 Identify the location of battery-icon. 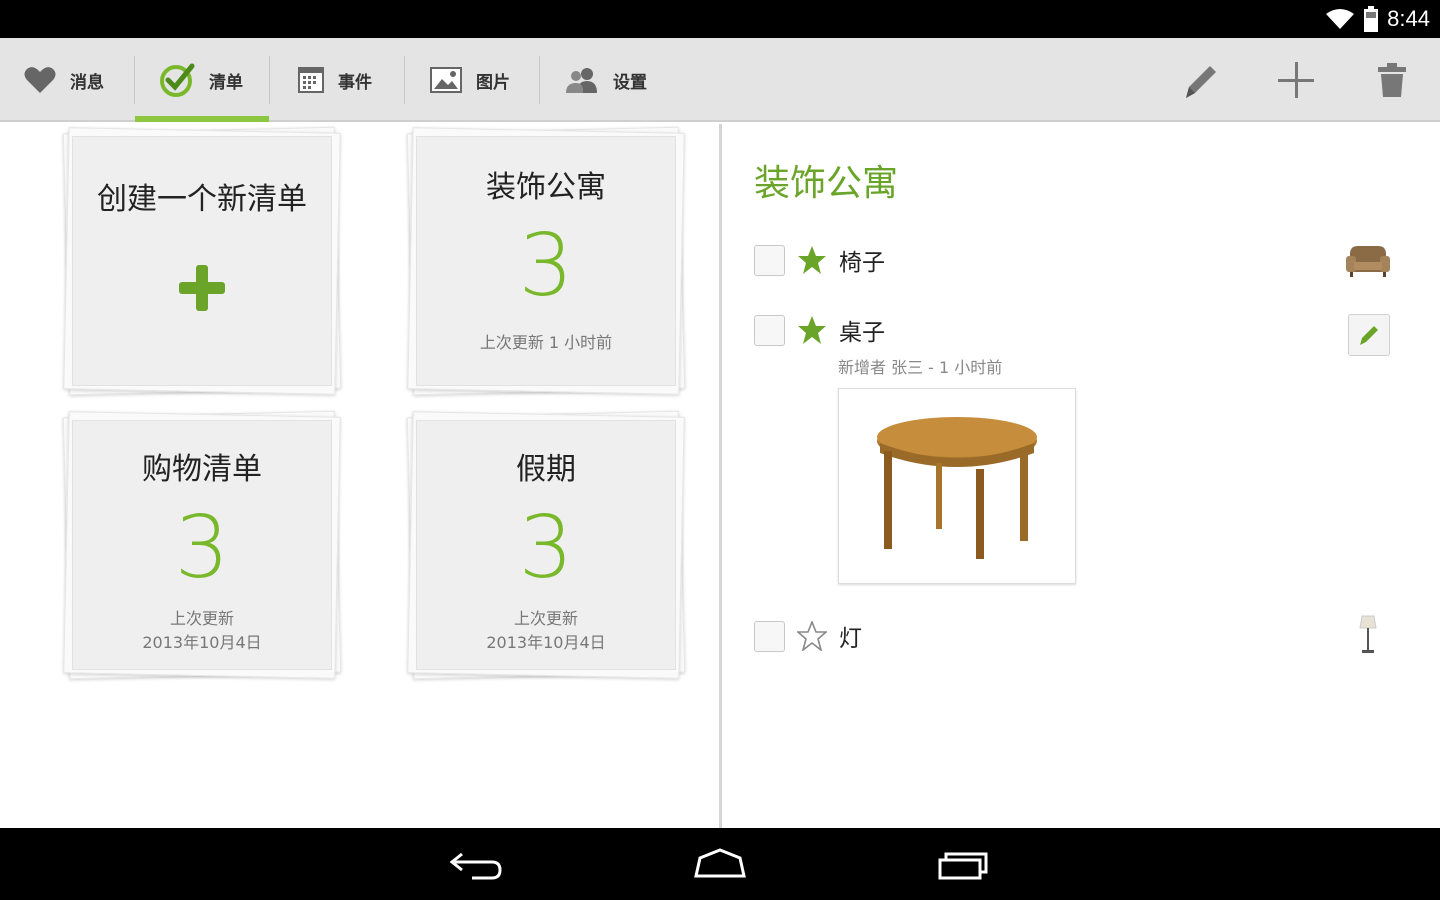
(1371, 19).